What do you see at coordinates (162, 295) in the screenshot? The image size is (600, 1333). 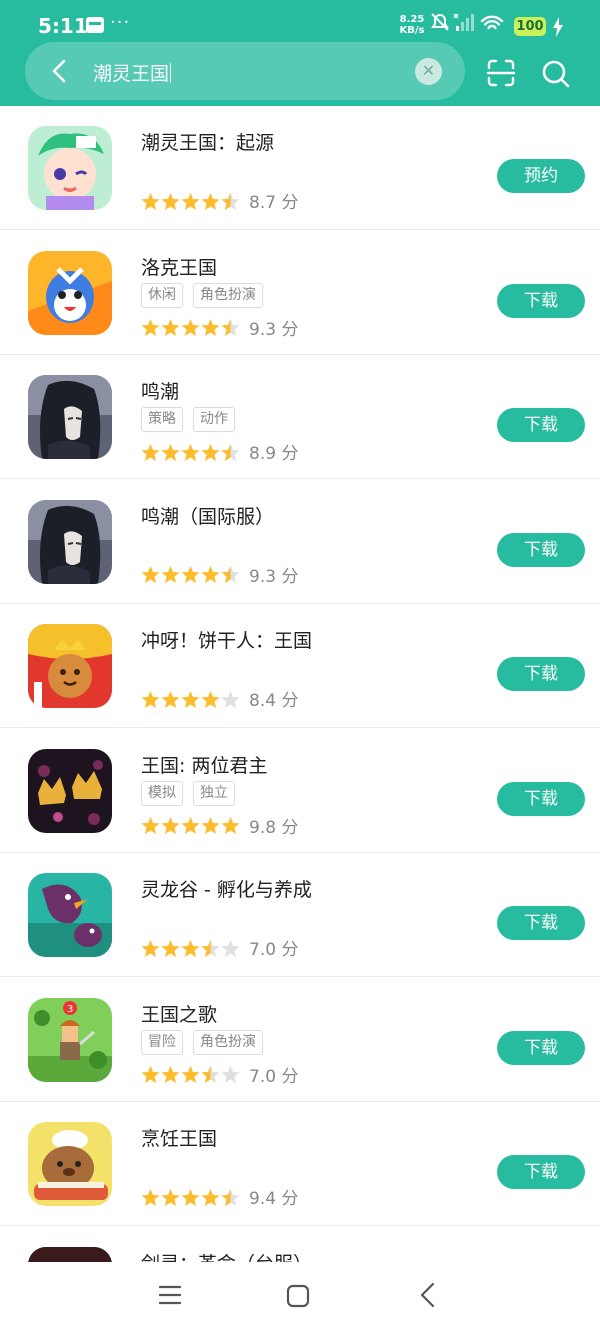 I see `app-tag: 休闲` at bounding box center [162, 295].